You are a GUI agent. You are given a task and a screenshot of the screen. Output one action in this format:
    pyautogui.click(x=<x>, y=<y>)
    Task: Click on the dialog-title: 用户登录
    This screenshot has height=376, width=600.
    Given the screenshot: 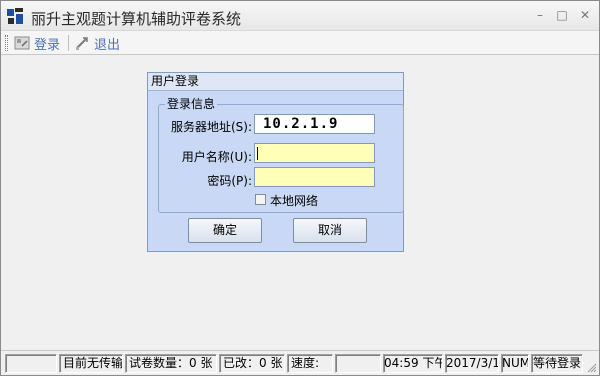 What is the action you would take?
    pyautogui.click(x=275, y=82)
    